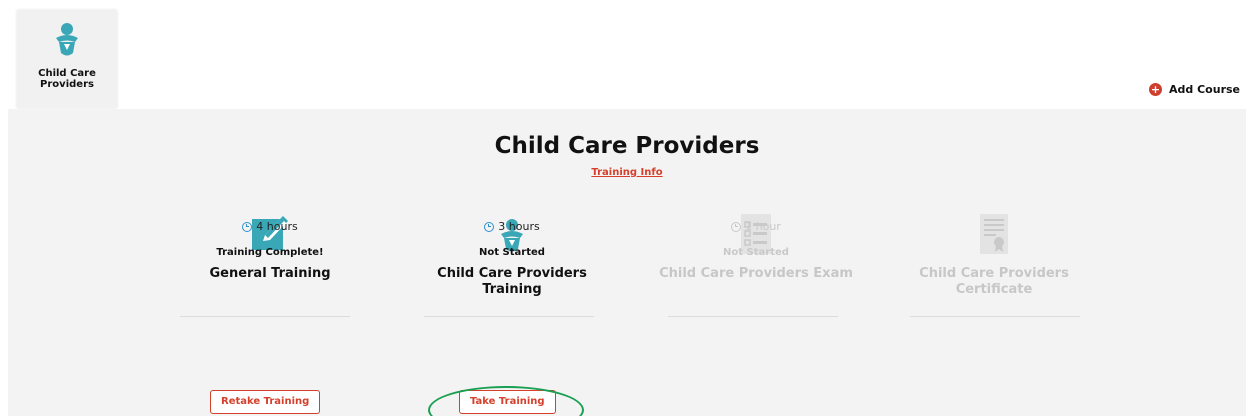 The image size is (1246, 416). I want to click on add-course-label: Add Course, so click(1204, 89).